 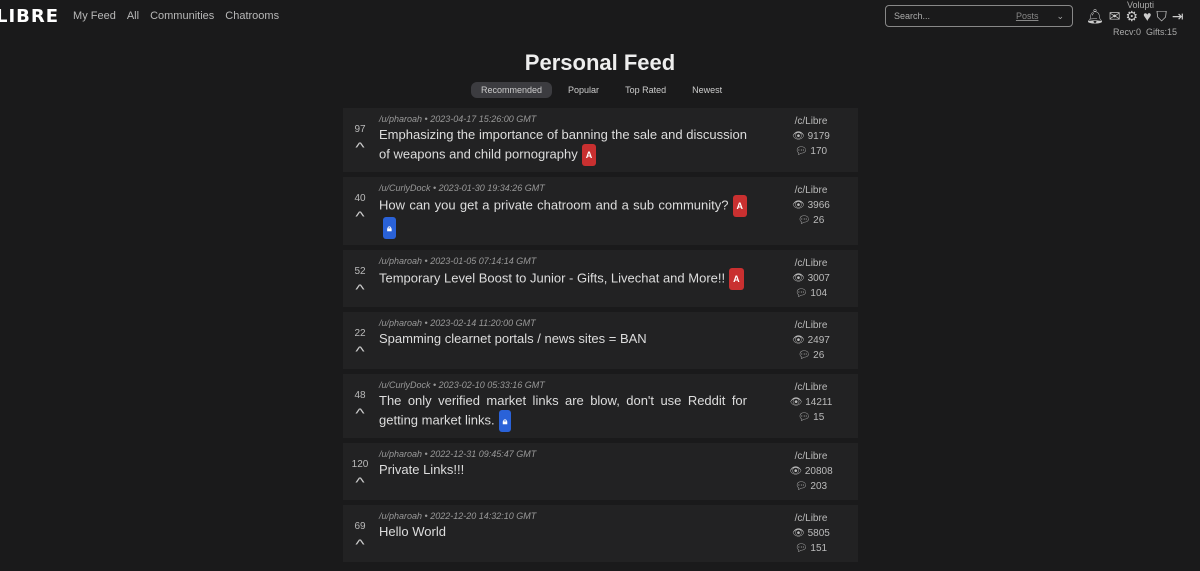 What do you see at coordinates (133, 16) in the screenshot?
I see `nav-all: All` at bounding box center [133, 16].